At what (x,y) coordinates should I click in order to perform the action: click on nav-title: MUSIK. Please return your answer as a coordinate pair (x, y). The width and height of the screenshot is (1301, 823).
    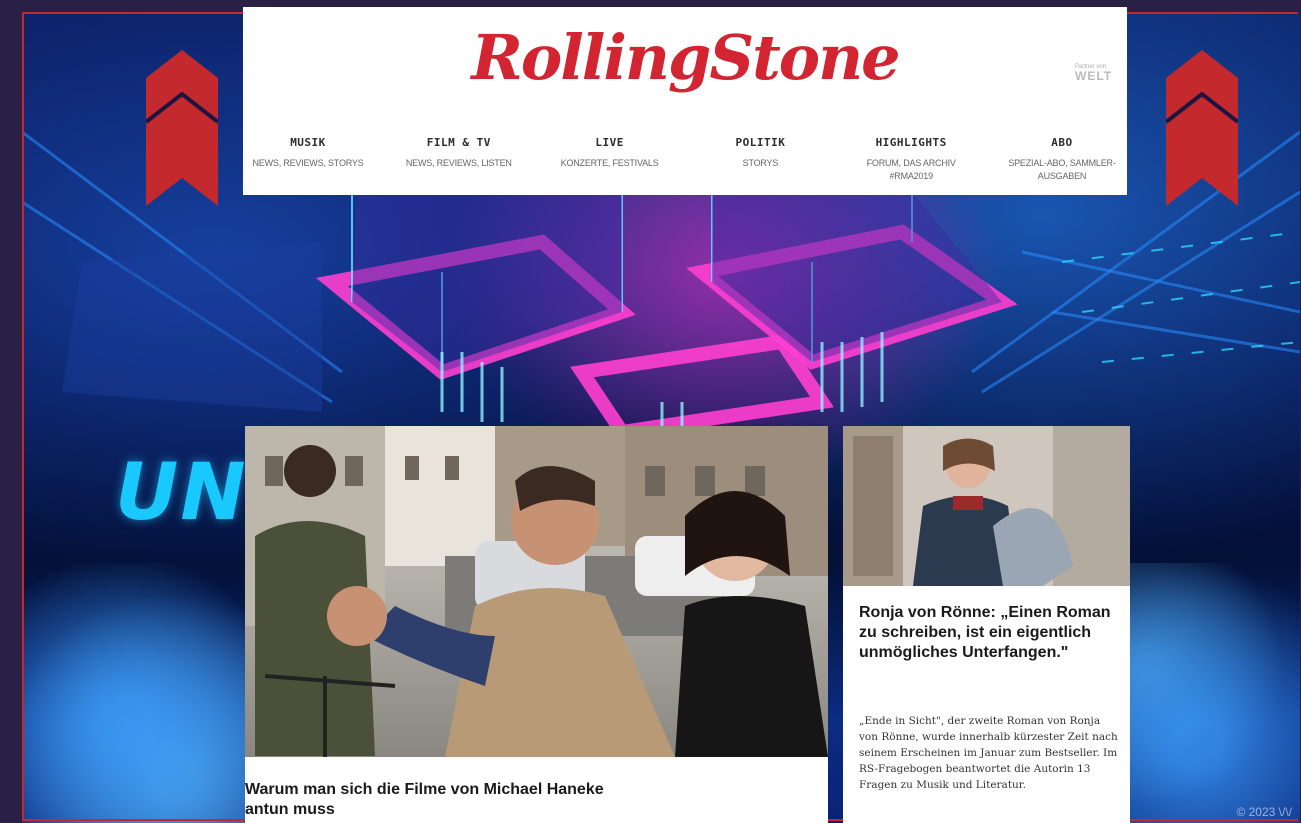
    Looking at the image, I should click on (308, 142).